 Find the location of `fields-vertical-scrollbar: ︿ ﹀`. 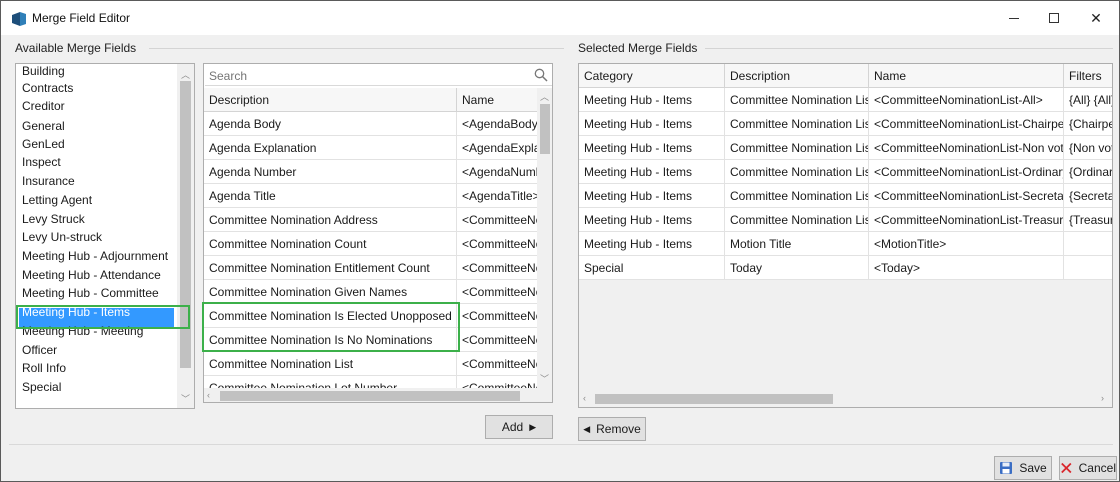

fields-vertical-scrollbar: ︿ ﹀ is located at coordinates (544, 239).